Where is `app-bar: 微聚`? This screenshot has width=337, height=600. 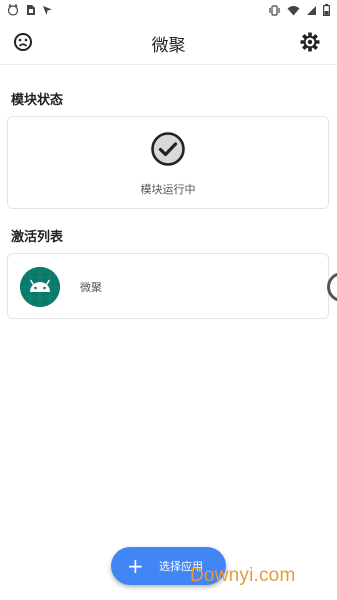 app-bar: 微聚 is located at coordinates (168, 42).